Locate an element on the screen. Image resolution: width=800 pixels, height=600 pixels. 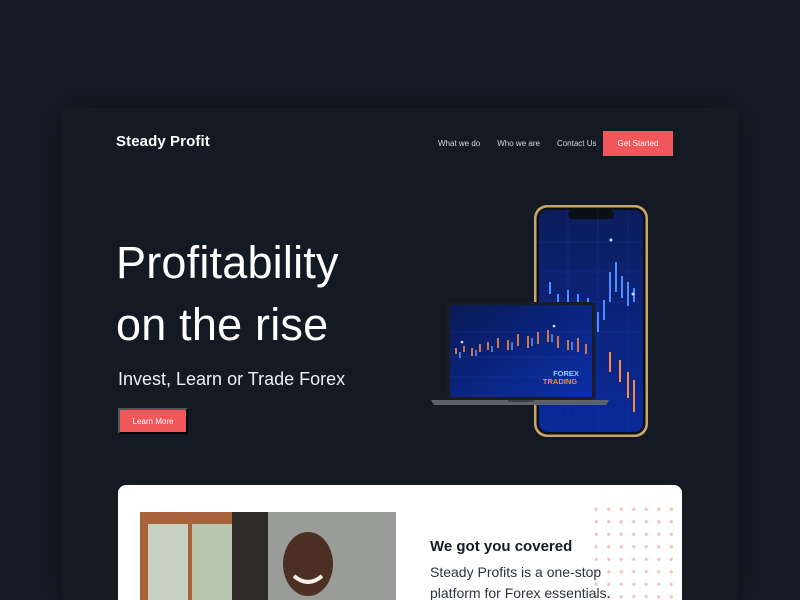
devices-illustration: FOREX TRADING is located at coordinates (539, 321).